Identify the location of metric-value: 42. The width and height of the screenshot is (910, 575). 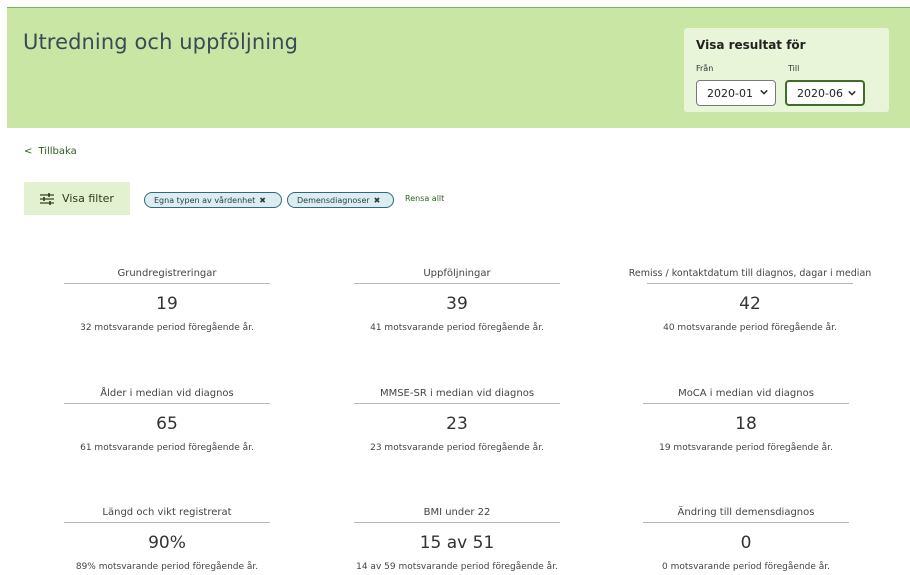
(750, 304).